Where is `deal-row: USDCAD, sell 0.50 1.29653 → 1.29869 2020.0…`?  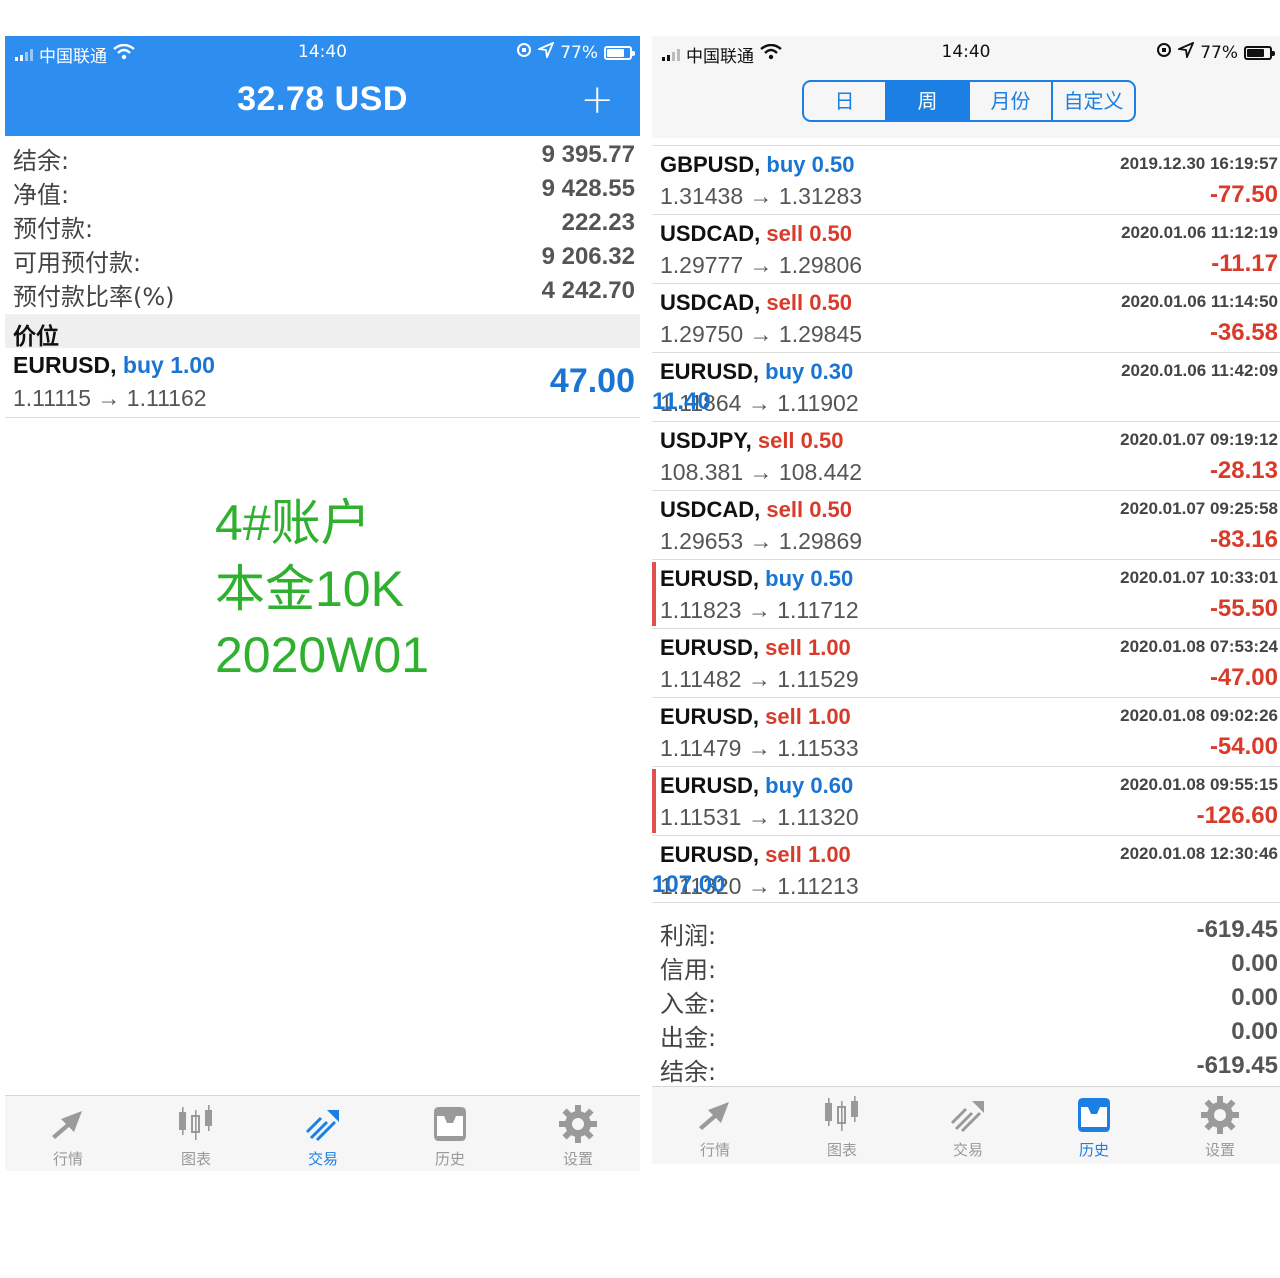 deal-row: USDCAD, sell 0.50 1.29653 → 1.29869 2020.0… is located at coordinates (966, 525).